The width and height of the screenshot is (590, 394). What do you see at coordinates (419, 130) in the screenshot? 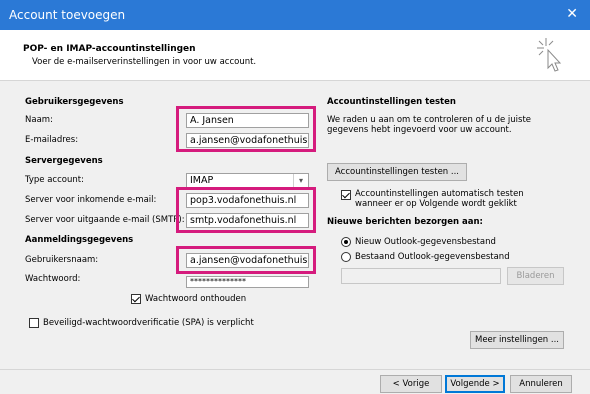
I see `test-description-line2: gegevens hebt ingevoerd voor uw account.` at bounding box center [419, 130].